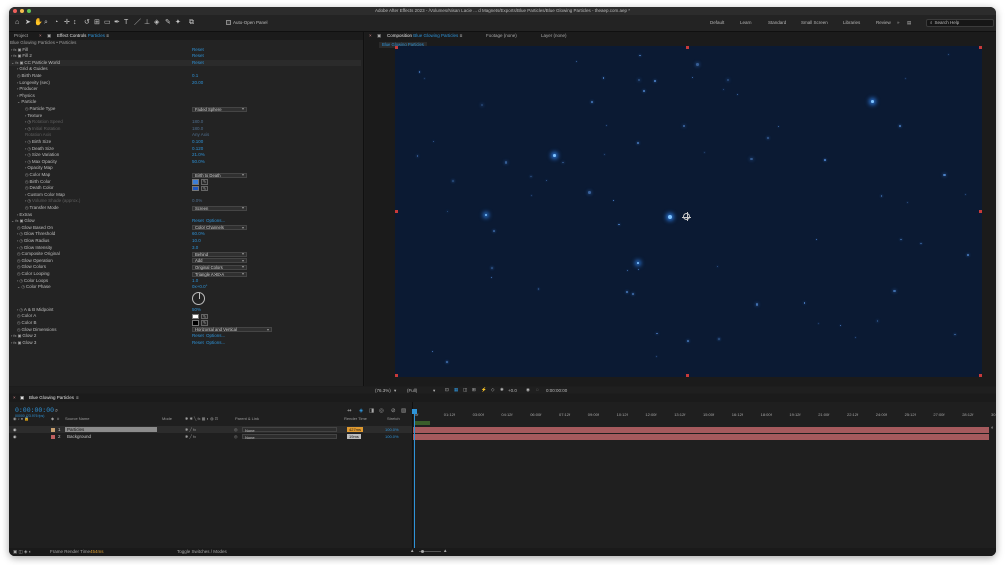  Describe the element at coordinates (195, 248) in the screenshot. I see `property-value: 3.0` at that location.